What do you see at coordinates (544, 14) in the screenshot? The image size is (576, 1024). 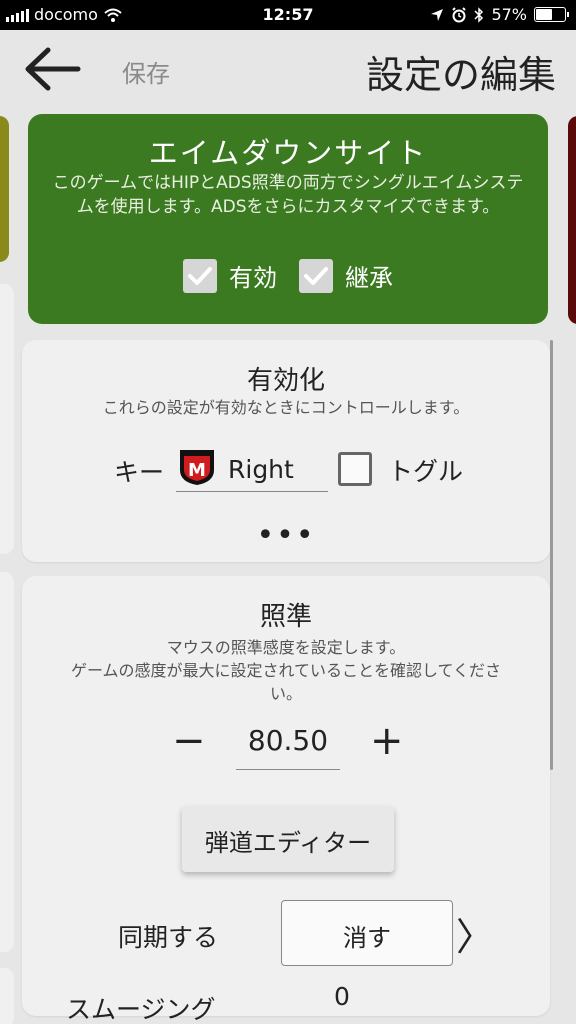 I see `battery-fill` at bounding box center [544, 14].